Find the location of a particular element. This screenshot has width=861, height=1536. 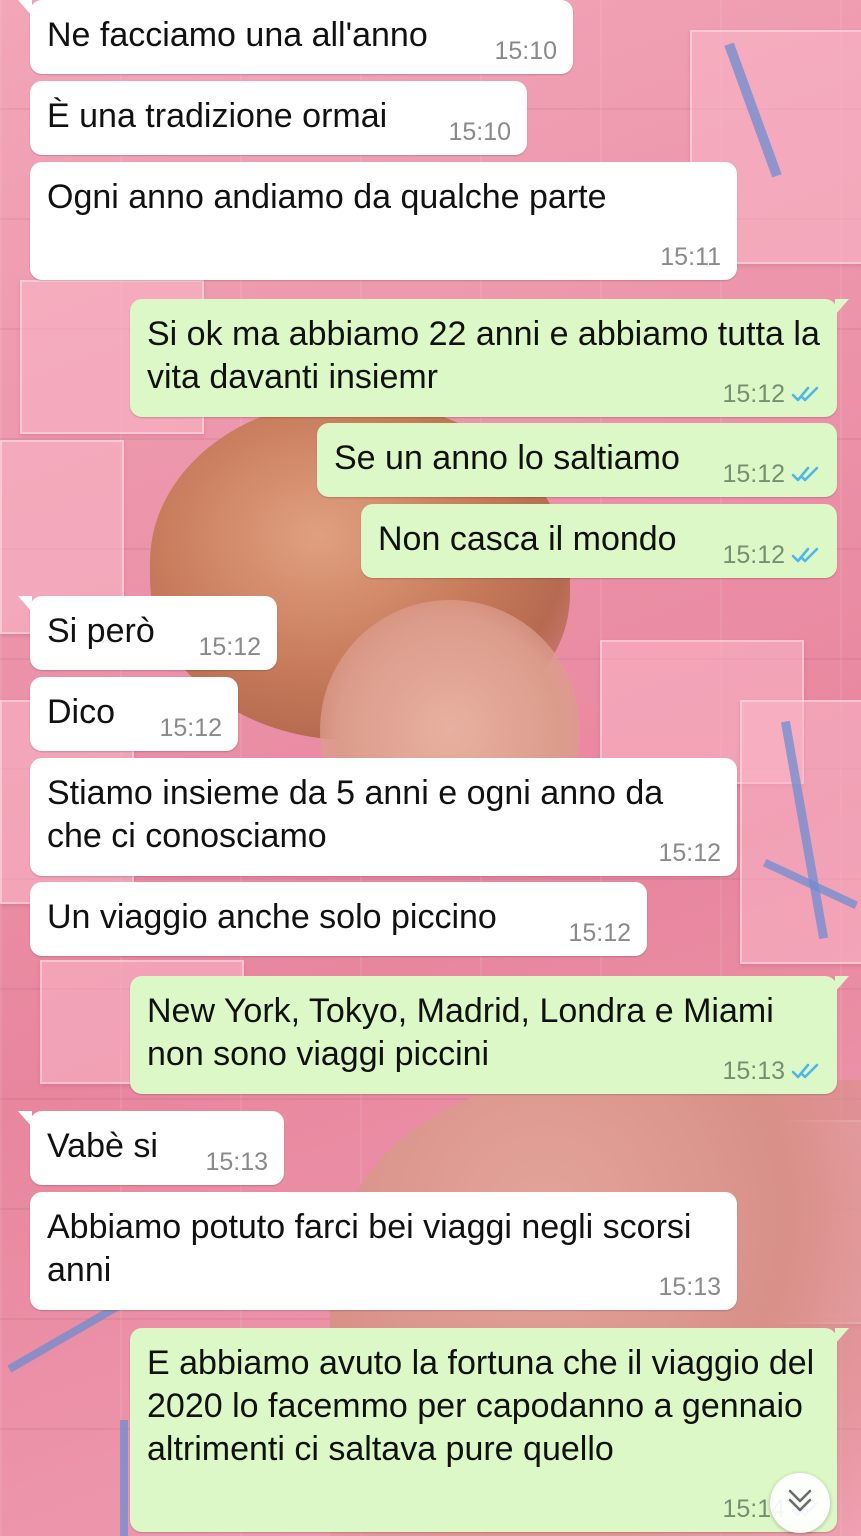

message-text: Ogni anno andiamo da qualche parte is located at coordinates (327, 197).